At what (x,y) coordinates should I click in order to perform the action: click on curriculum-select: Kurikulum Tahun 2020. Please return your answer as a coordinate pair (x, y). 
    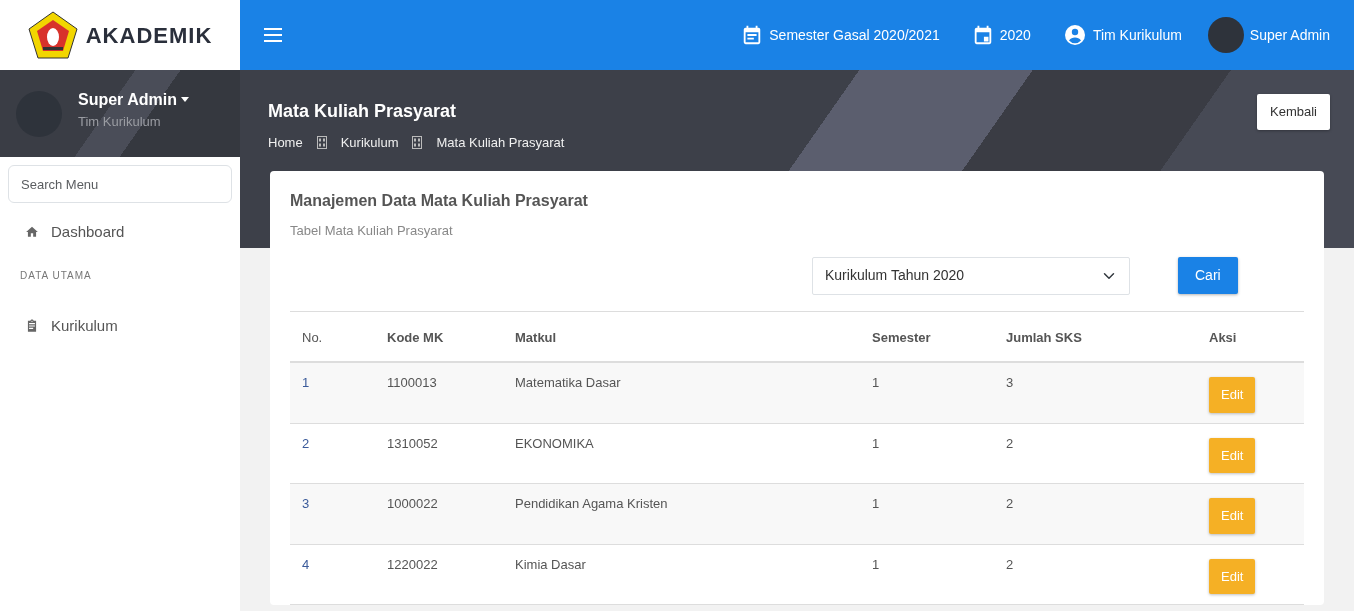
    Looking at the image, I should click on (971, 275).